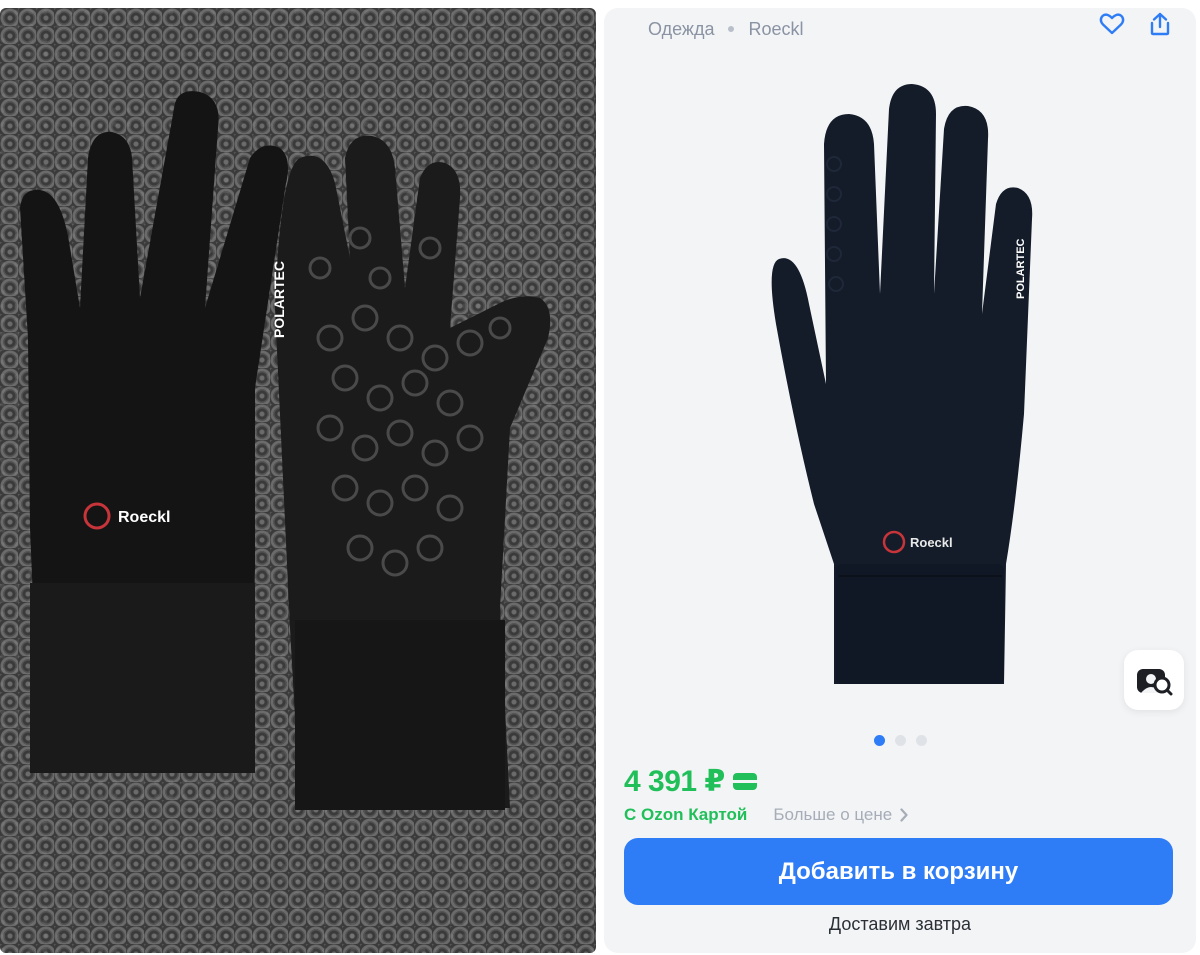  Describe the element at coordinates (674, 781) in the screenshot. I see `price: 4 391 ₽` at that location.